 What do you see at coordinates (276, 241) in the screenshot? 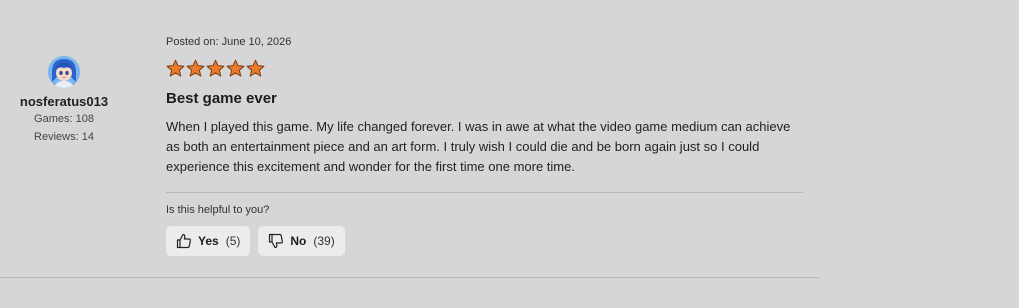
I see `thumbs-down-icon` at bounding box center [276, 241].